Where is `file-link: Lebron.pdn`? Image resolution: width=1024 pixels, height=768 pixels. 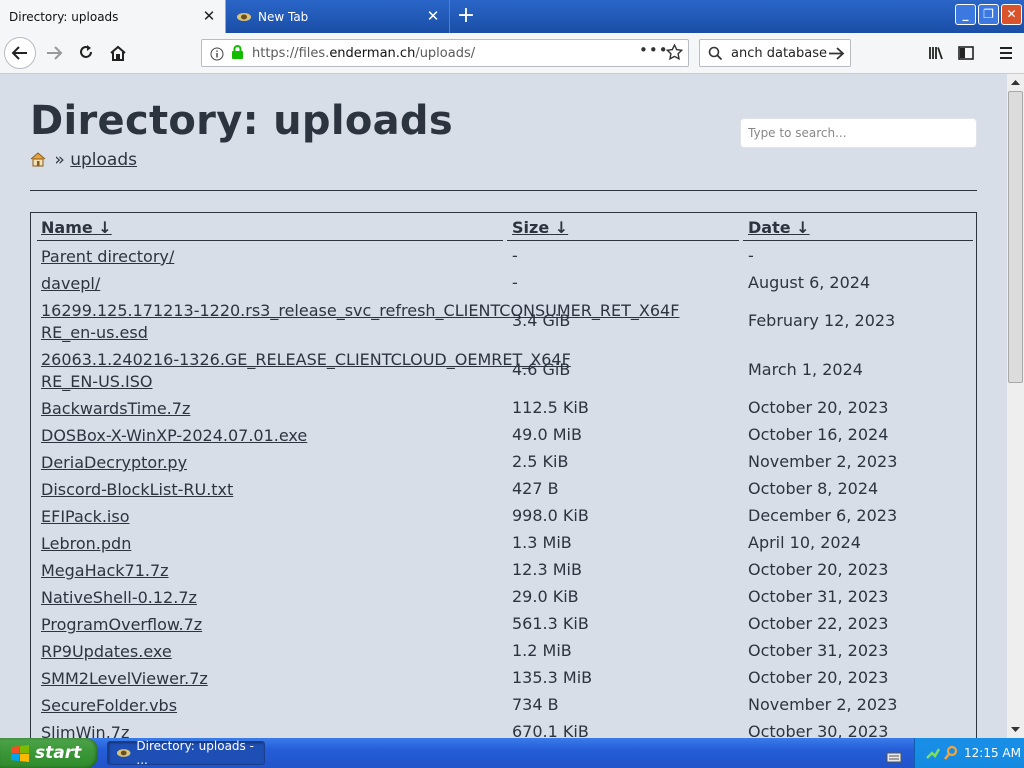 file-link: Lebron.pdn is located at coordinates (86, 543).